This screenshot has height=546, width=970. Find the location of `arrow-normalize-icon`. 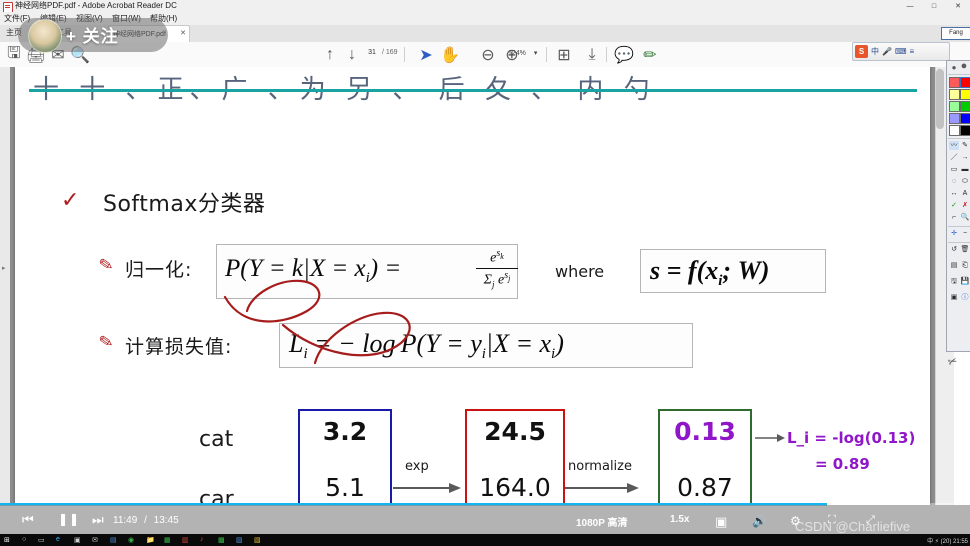

arrow-normalize-icon is located at coordinates (602, 488).